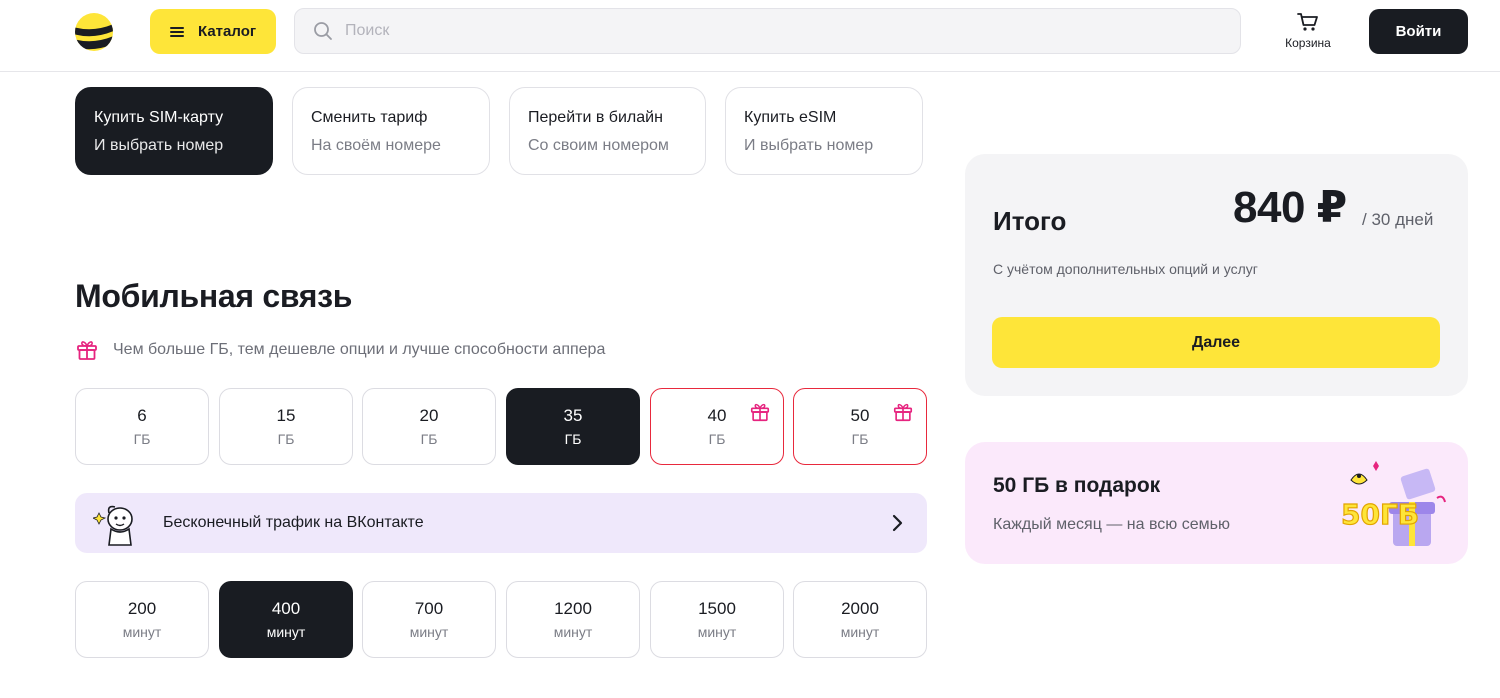 This screenshot has width=1500, height=698. What do you see at coordinates (1380, 514) in the screenshot?
I see `gift-art-text: 50ГБ` at bounding box center [1380, 514].